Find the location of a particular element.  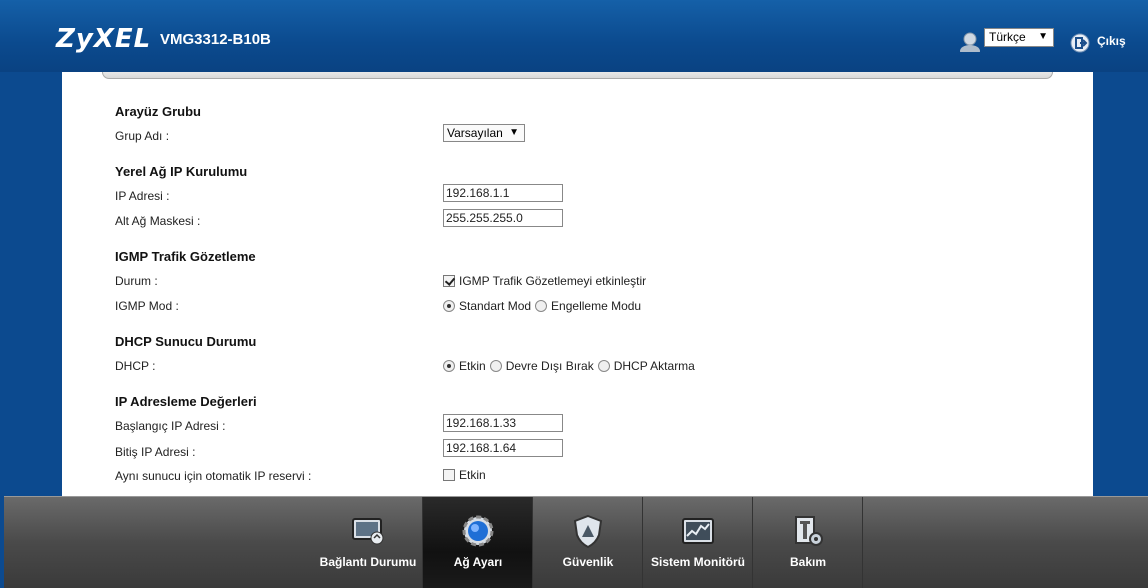

igmp-mode-standard-label: Standart Mod is located at coordinates (495, 306).